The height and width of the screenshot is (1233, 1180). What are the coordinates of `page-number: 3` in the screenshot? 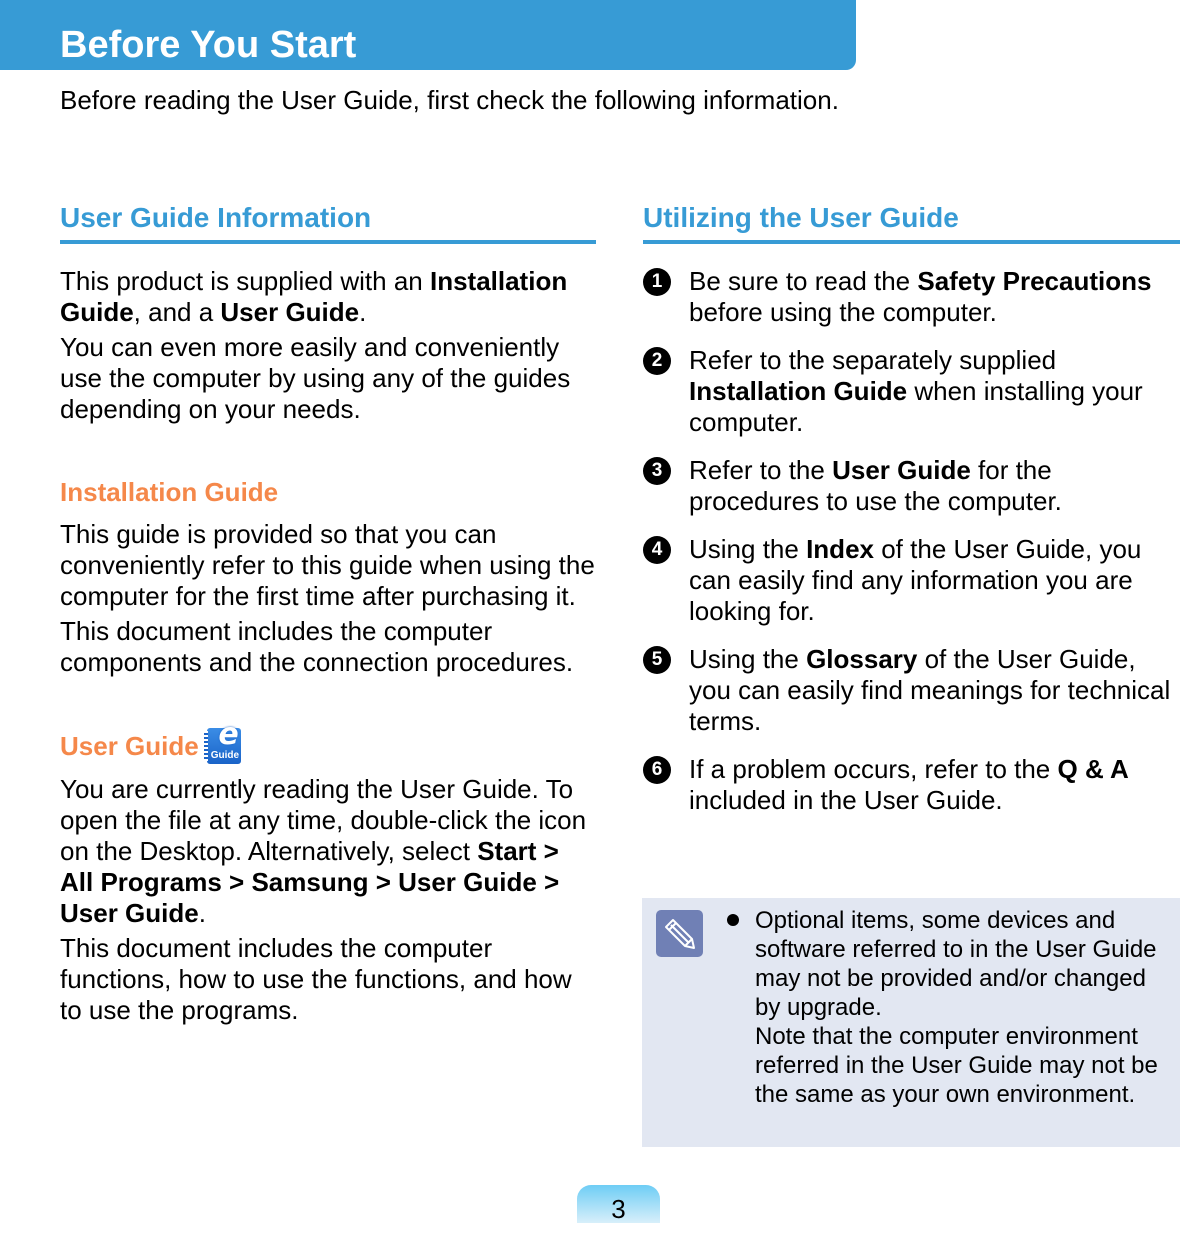 It's located at (618, 1204).